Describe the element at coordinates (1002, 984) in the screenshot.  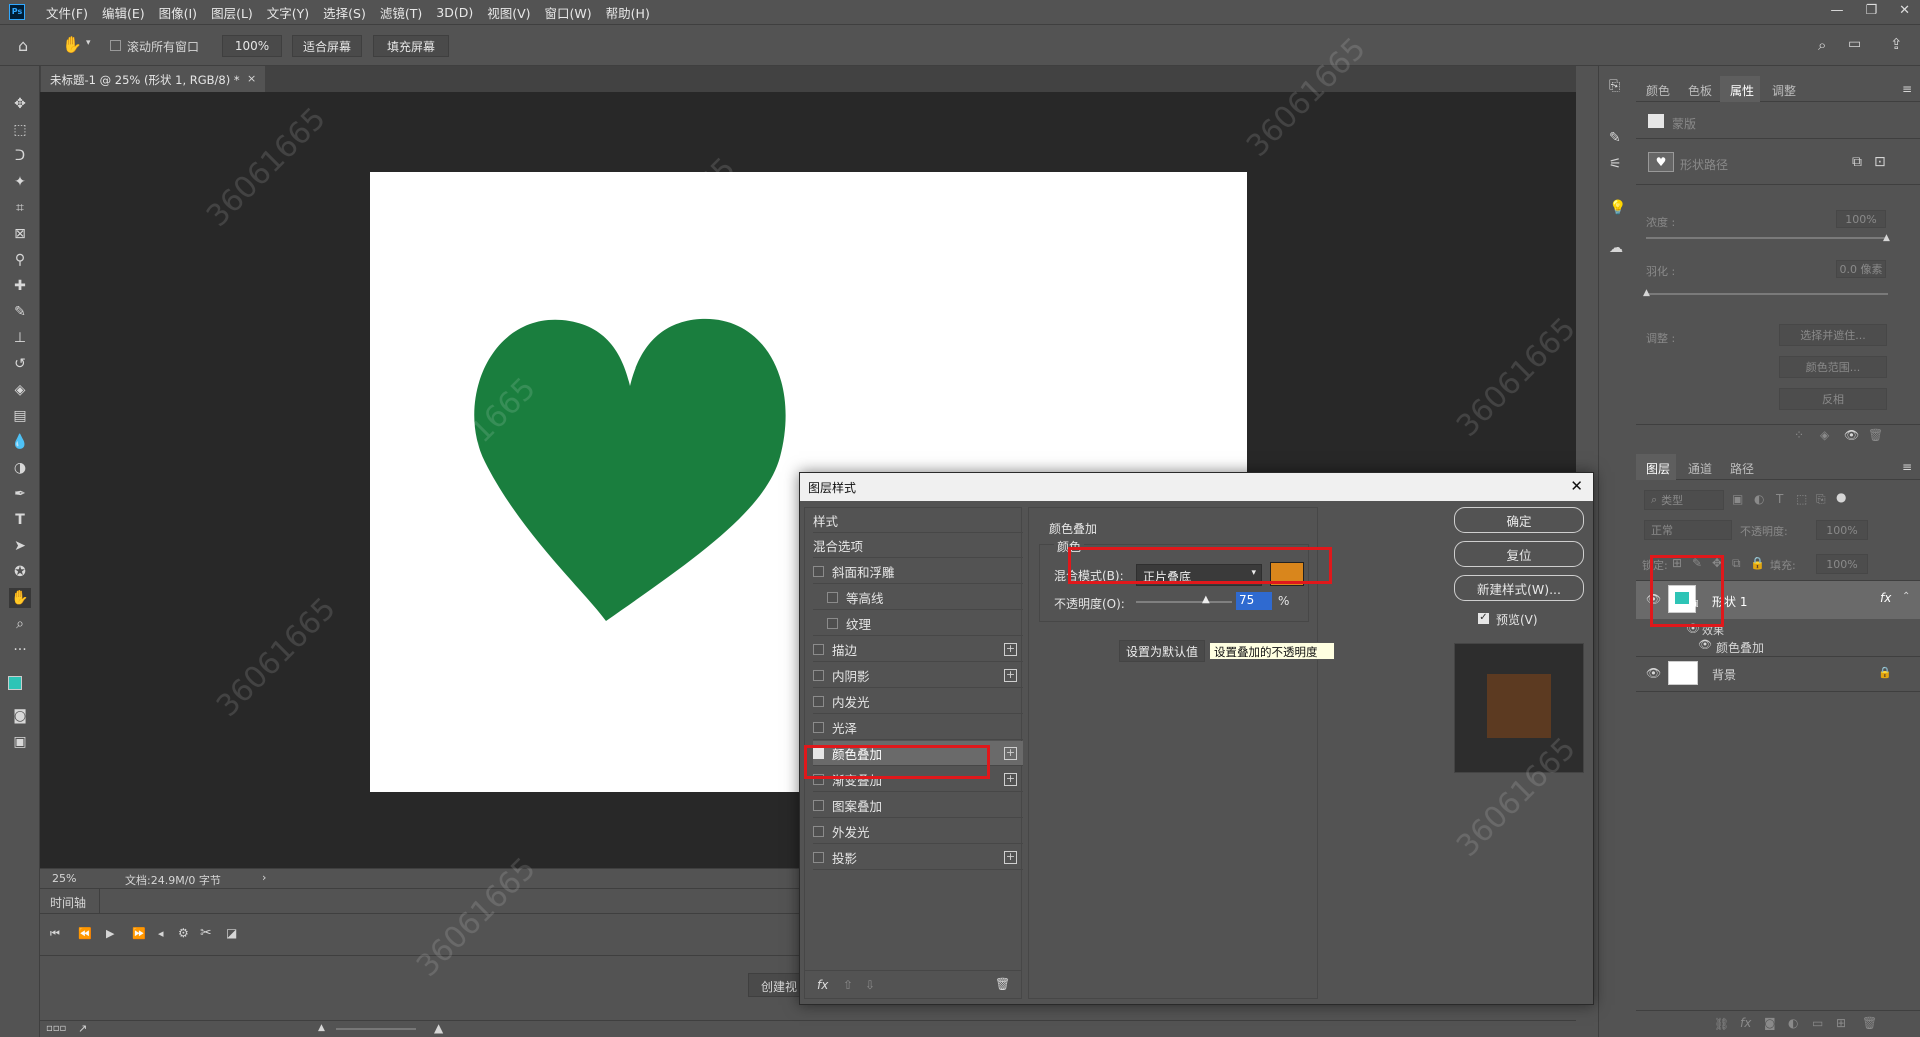
I see `delete-effect-icon: 🗑` at that location.